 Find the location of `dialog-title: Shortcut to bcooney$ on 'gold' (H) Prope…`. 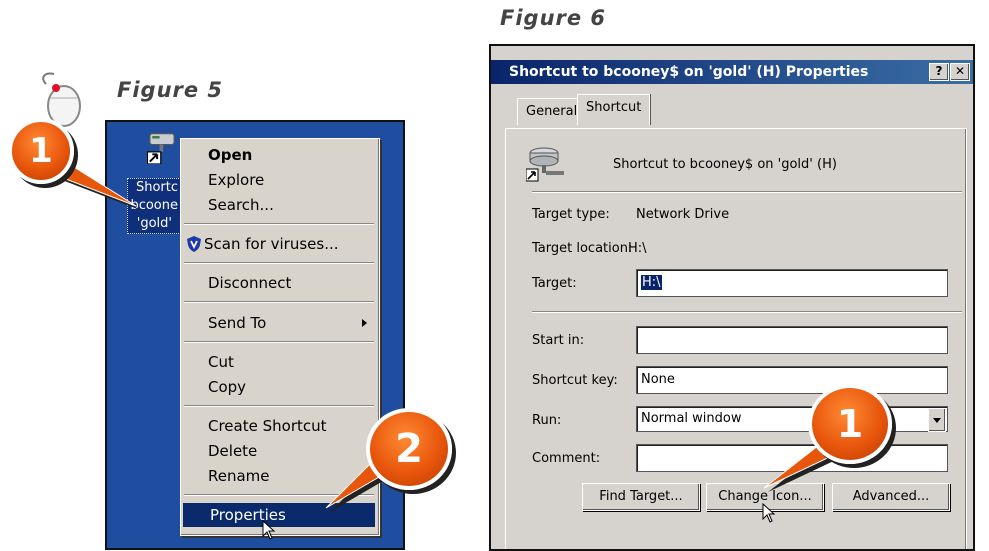

dialog-title: Shortcut to bcooney$ on 'gold' (H) Prope… is located at coordinates (689, 72).